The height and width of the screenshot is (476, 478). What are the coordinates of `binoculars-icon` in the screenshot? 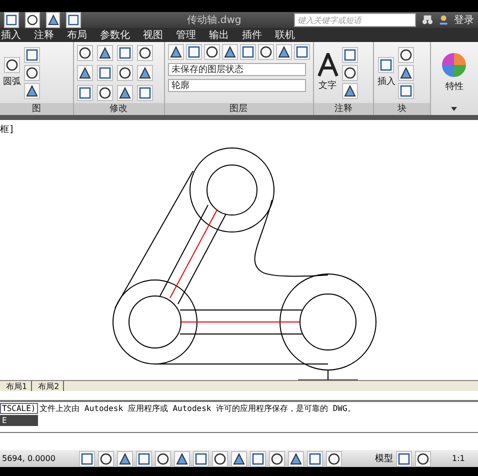 It's located at (427, 20).